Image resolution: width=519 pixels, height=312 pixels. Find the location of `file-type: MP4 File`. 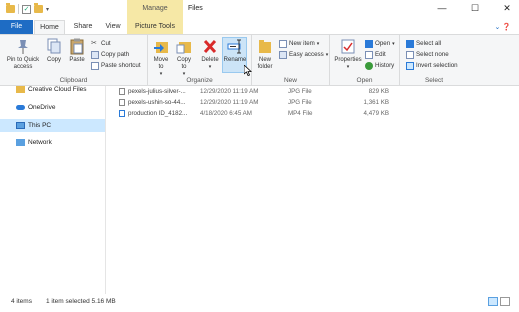

file-type: MP4 File is located at coordinates (300, 113).